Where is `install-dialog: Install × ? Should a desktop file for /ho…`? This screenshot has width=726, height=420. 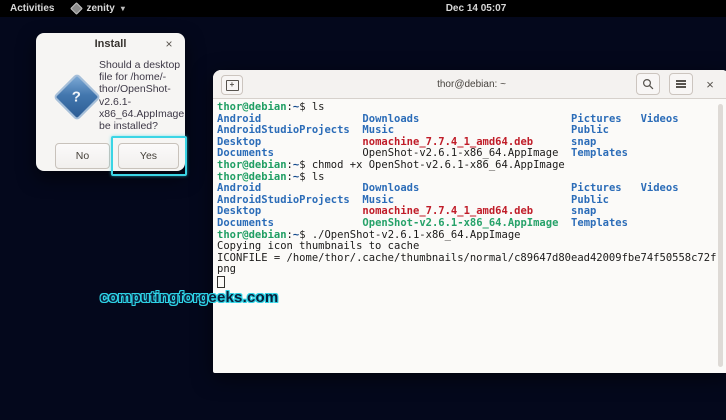
install-dialog: Install × ? Should a desktop file for /ho… is located at coordinates (110, 102).